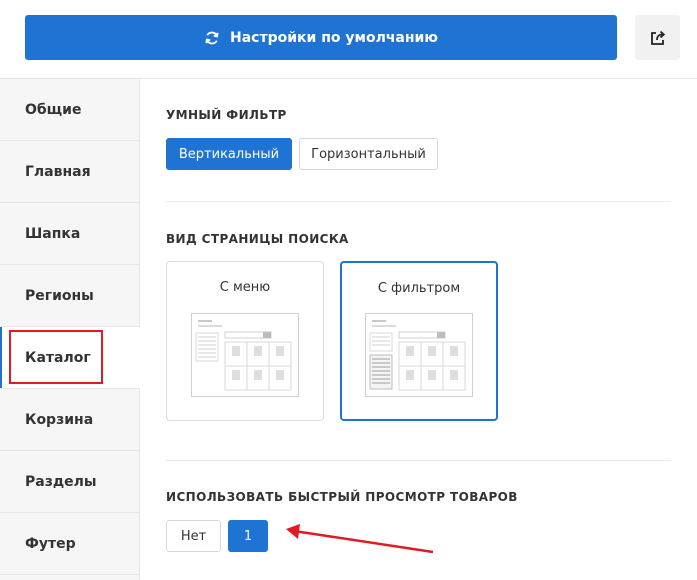 This screenshot has width=697, height=580. What do you see at coordinates (58, 357) in the screenshot?
I see `sidebar-item-label: Каталог` at bounding box center [58, 357].